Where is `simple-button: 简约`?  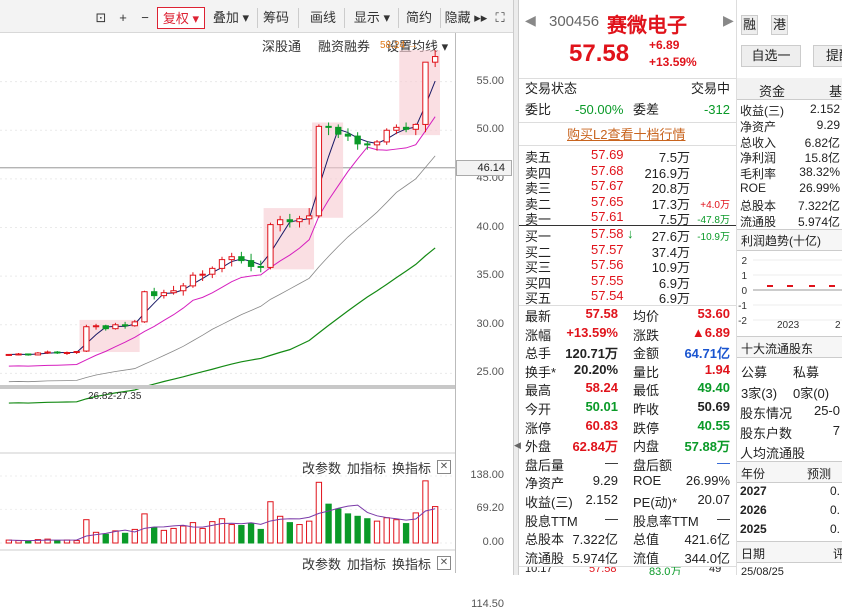 simple-button: 简约 is located at coordinates (419, 18).